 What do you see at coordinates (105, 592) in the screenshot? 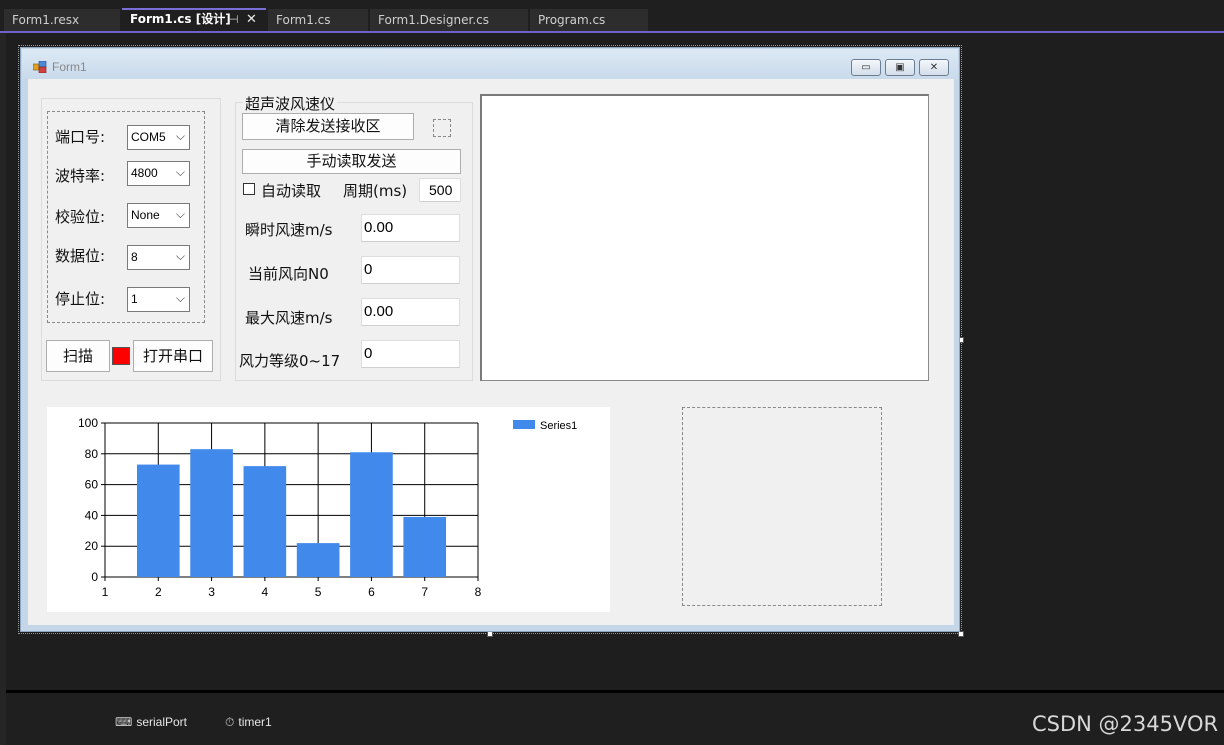
I see `x-tick-label: 1` at bounding box center [105, 592].